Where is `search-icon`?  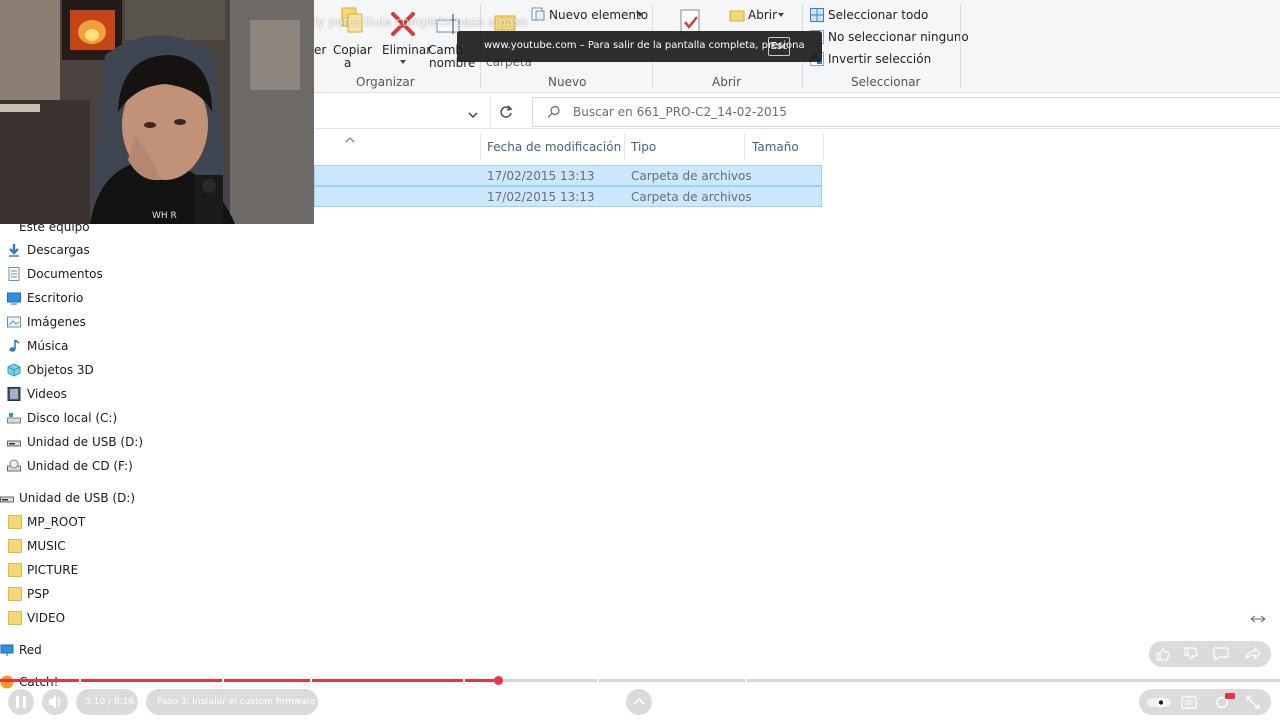
search-icon is located at coordinates (554, 112).